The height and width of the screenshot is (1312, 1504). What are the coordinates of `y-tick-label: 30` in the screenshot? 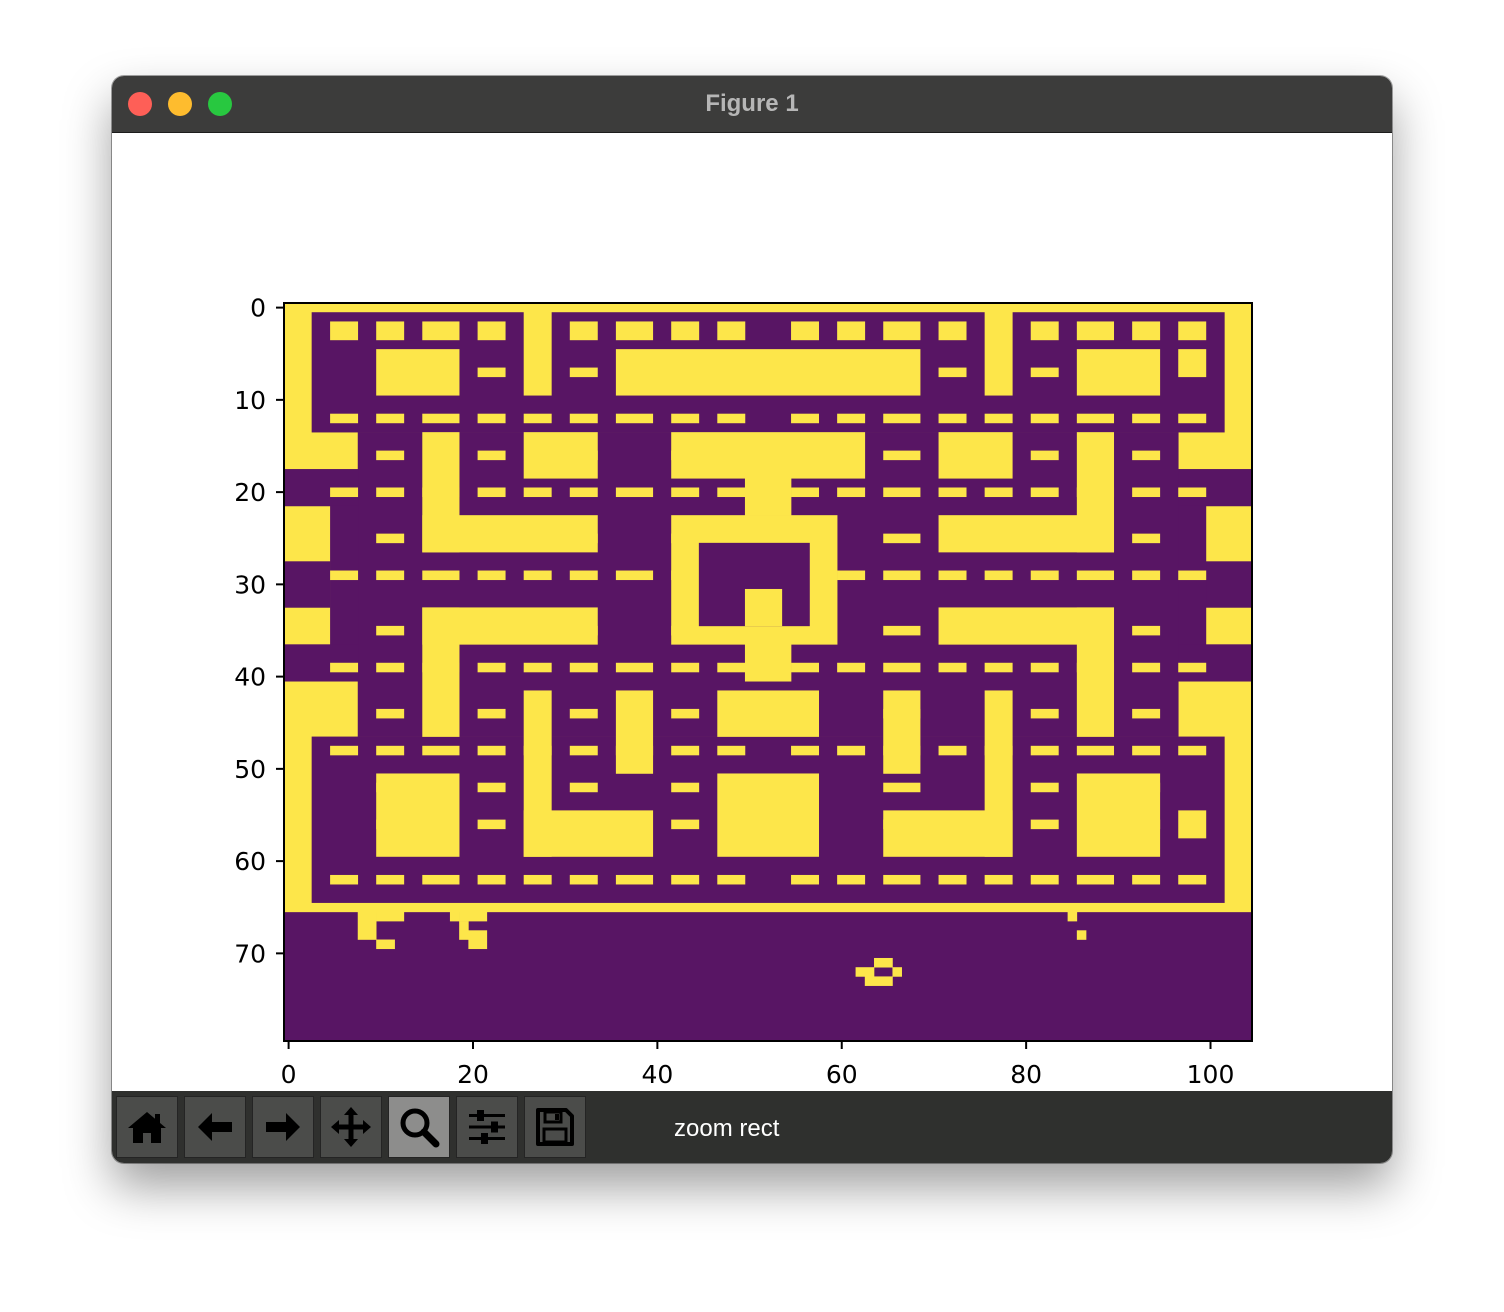 It's located at (250, 584).